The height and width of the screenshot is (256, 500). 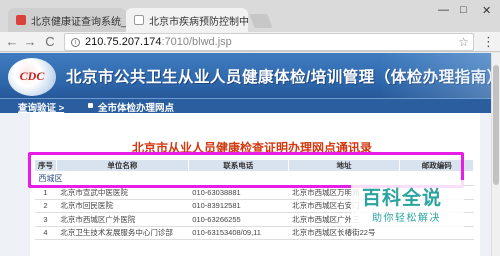 What do you see at coordinates (122, 219) in the screenshot?
I see `row-name: 北京市西城区广外医院` at bounding box center [122, 219].